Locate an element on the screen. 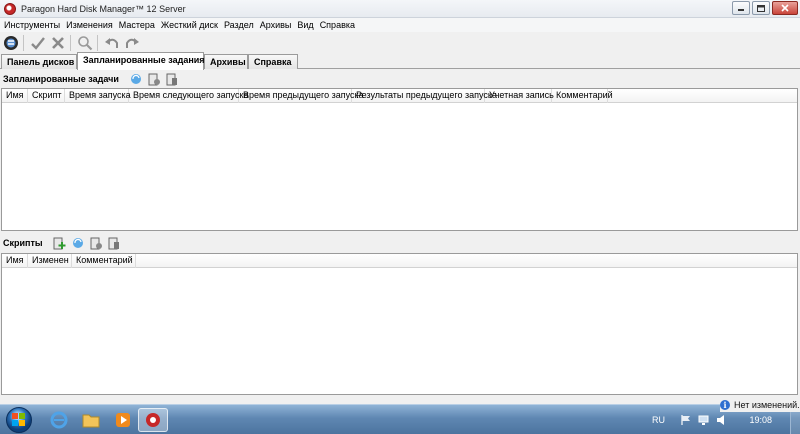  maximize-icon is located at coordinates (761, 8).